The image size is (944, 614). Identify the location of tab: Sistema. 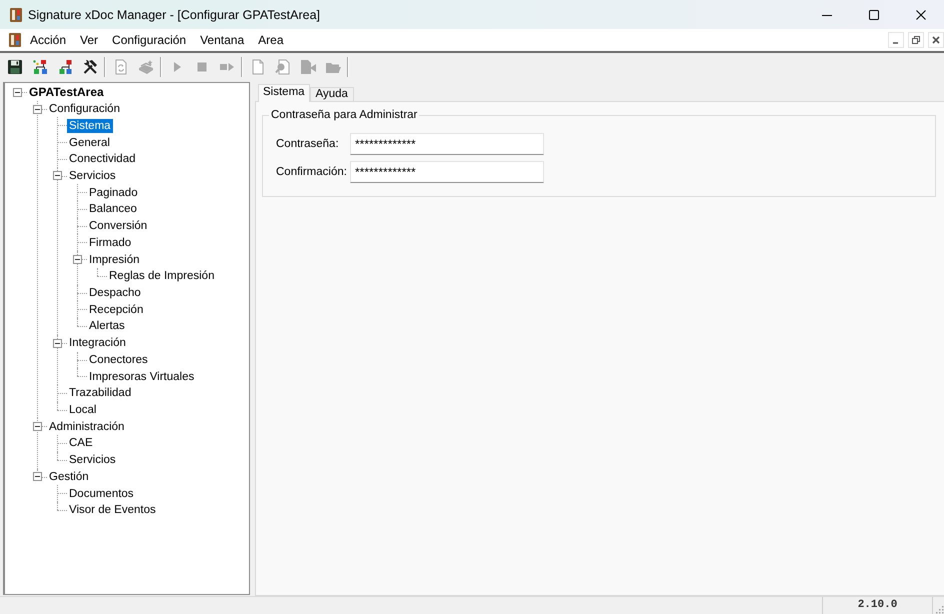
(284, 93).